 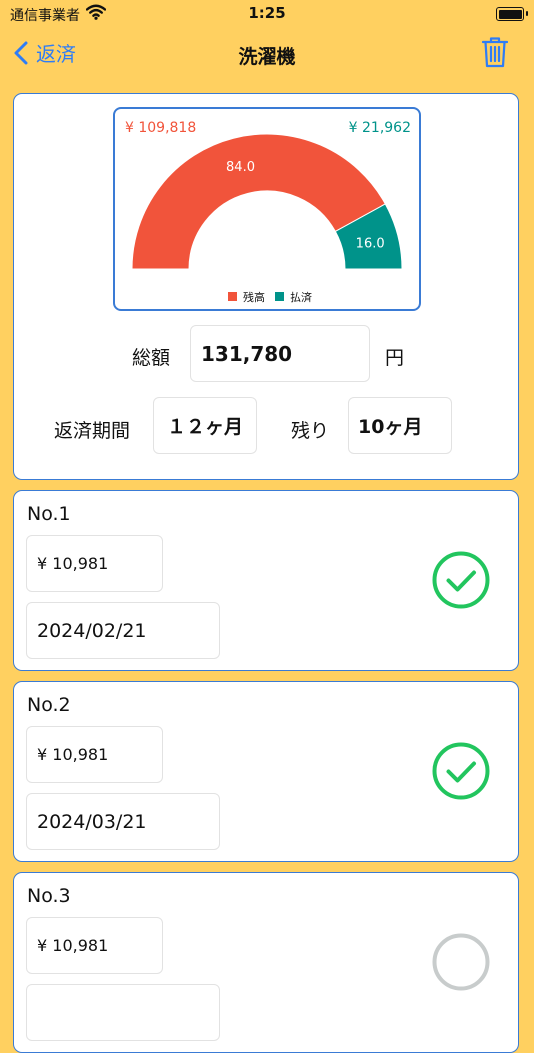 What do you see at coordinates (395, 358) in the screenshot?
I see `total-unit: 円` at bounding box center [395, 358].